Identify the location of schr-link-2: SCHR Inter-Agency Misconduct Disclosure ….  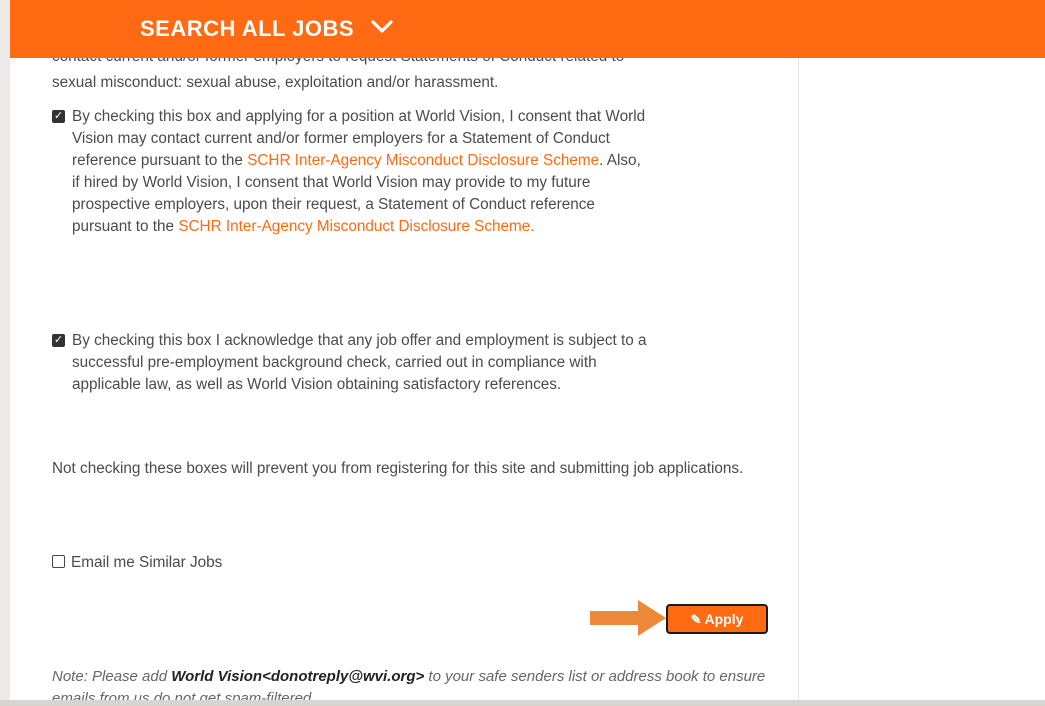
(354, 226).